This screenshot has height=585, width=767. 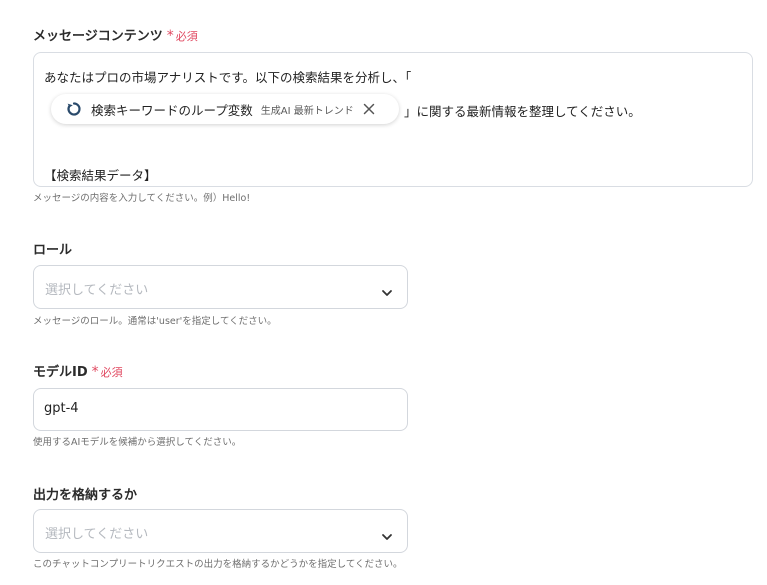 What do you see at coordinates (155, 321) in the screenshot?
I see `role-help: メッセージのロール。通常は'user'を指定してください。` at bounding box center [155, 321].